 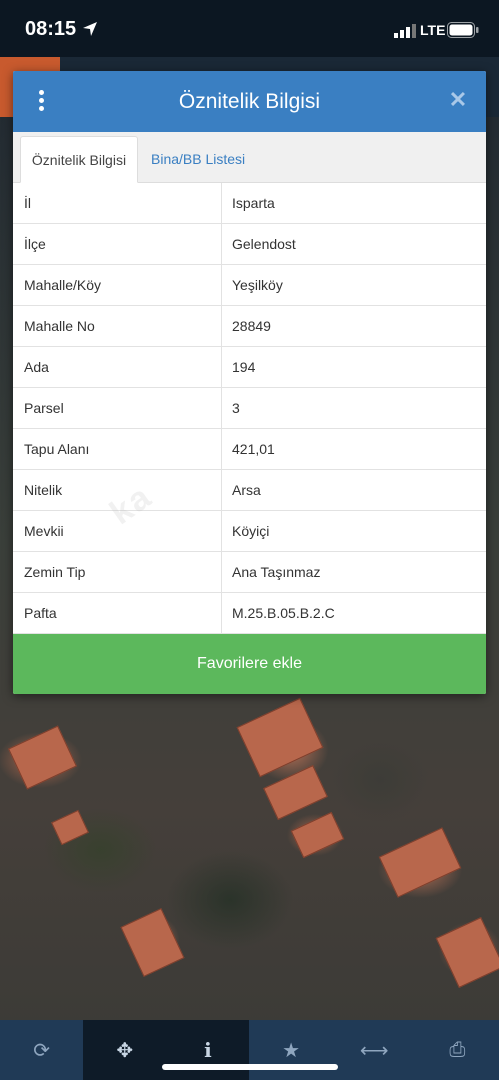 What do you see at coordinates (257, 285) in the screenshot?
I see `row-value: Yeşilköy` at bounding box center [257, 285].